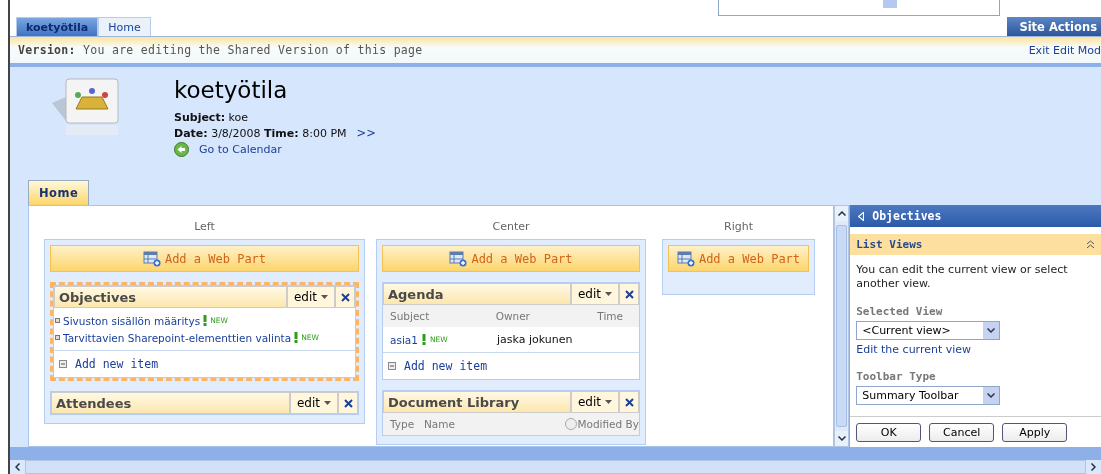 The image size is (1101, 474). I want to click on go-to-calendar-link: Go to Calendar, so click(240, 149).